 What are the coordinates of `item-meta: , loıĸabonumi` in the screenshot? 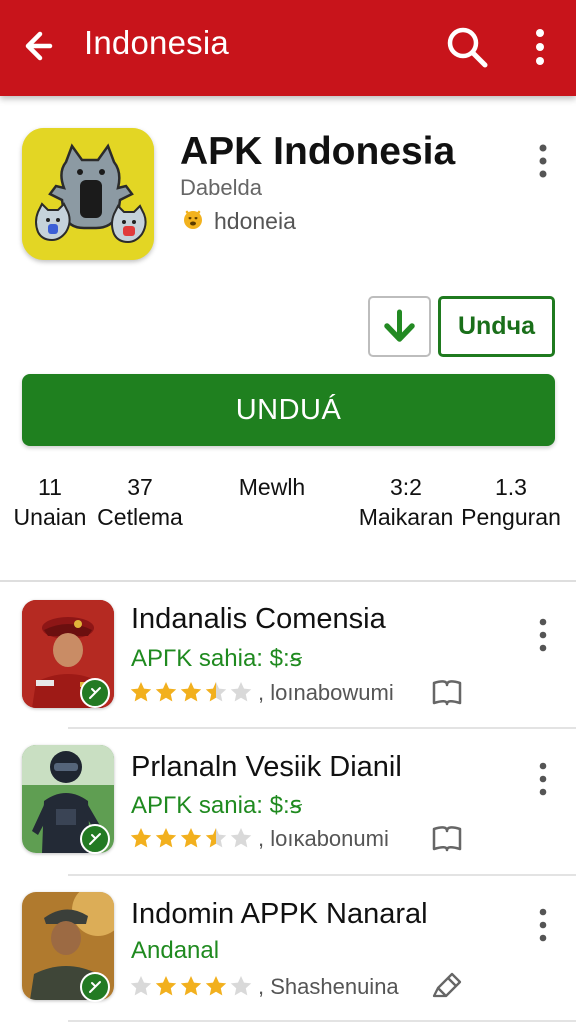 It's located at (323, 838).